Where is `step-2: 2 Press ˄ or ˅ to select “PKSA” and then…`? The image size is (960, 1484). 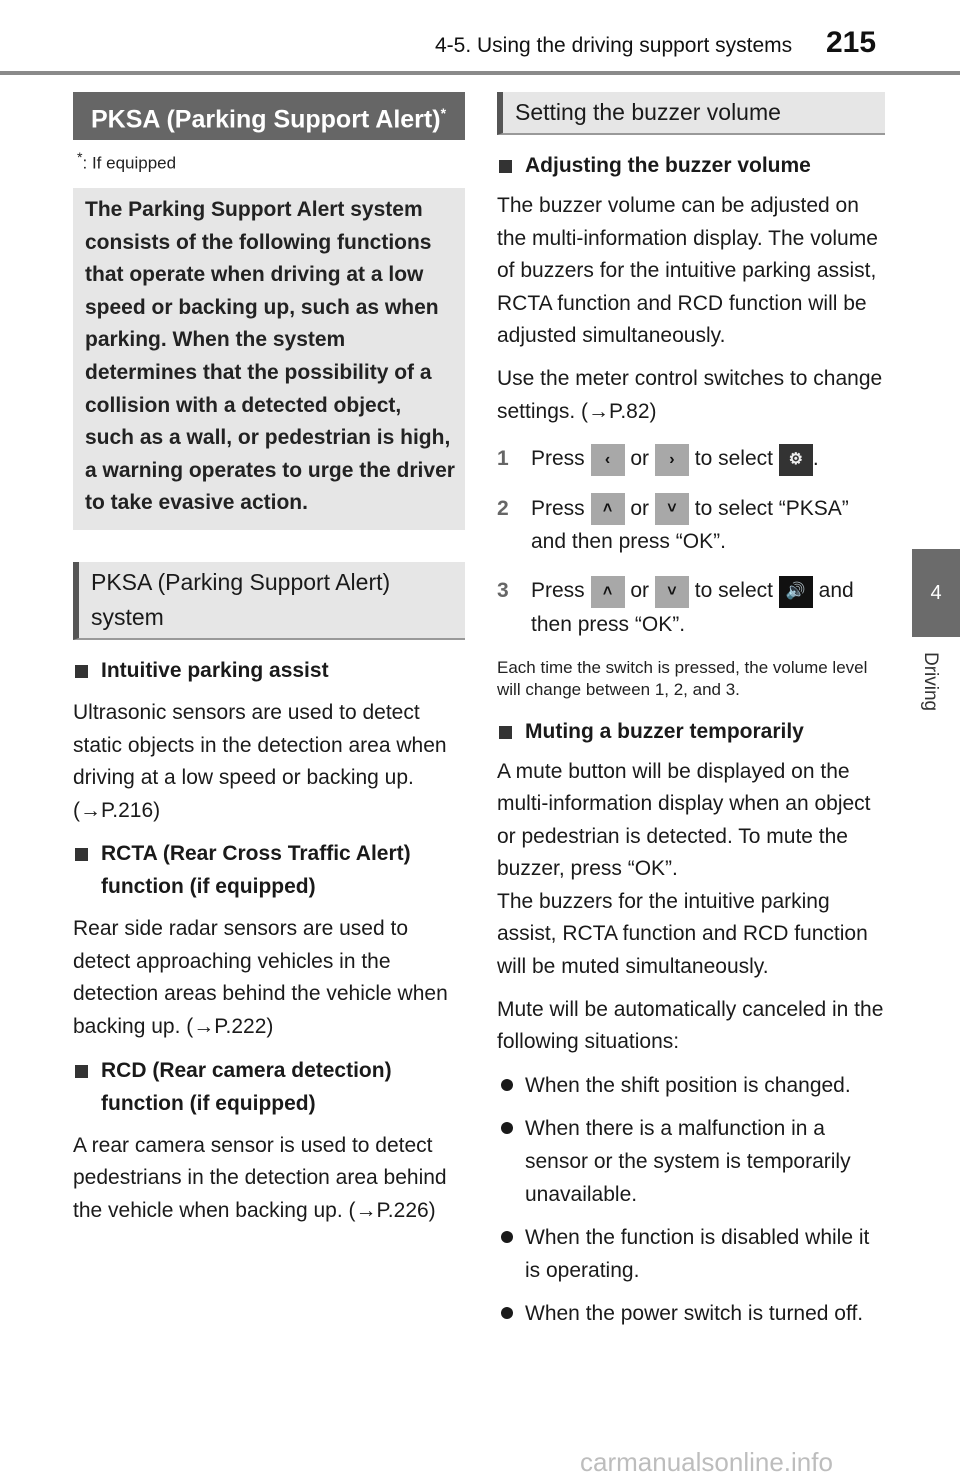 step-2: 2 Press ˄ or ˅ to select “PKSA” and then… is located at coordinates (691, 525).